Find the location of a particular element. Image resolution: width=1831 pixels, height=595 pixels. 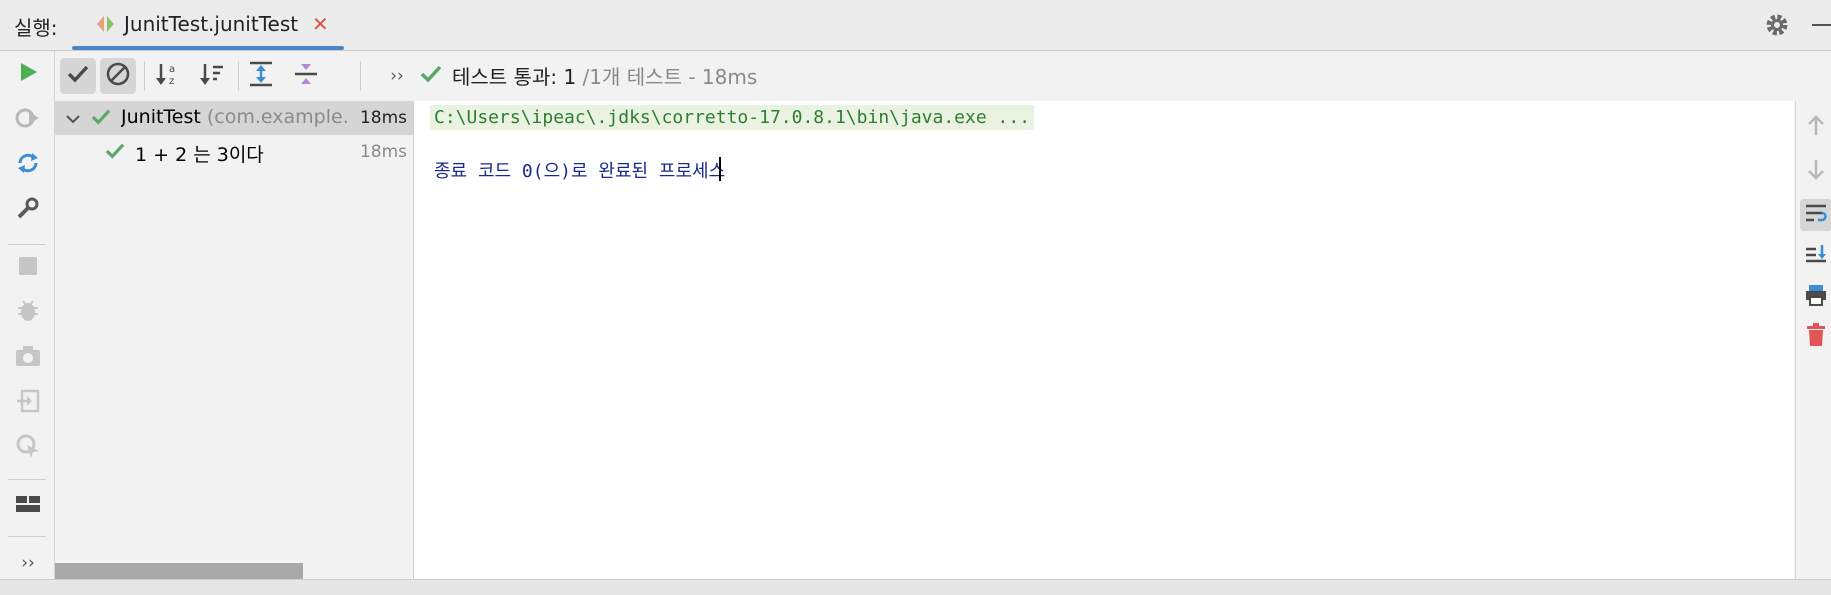

tree-row-test-method: 1 + 2 는 3이다 18ms is located at coordinates (234, 152).